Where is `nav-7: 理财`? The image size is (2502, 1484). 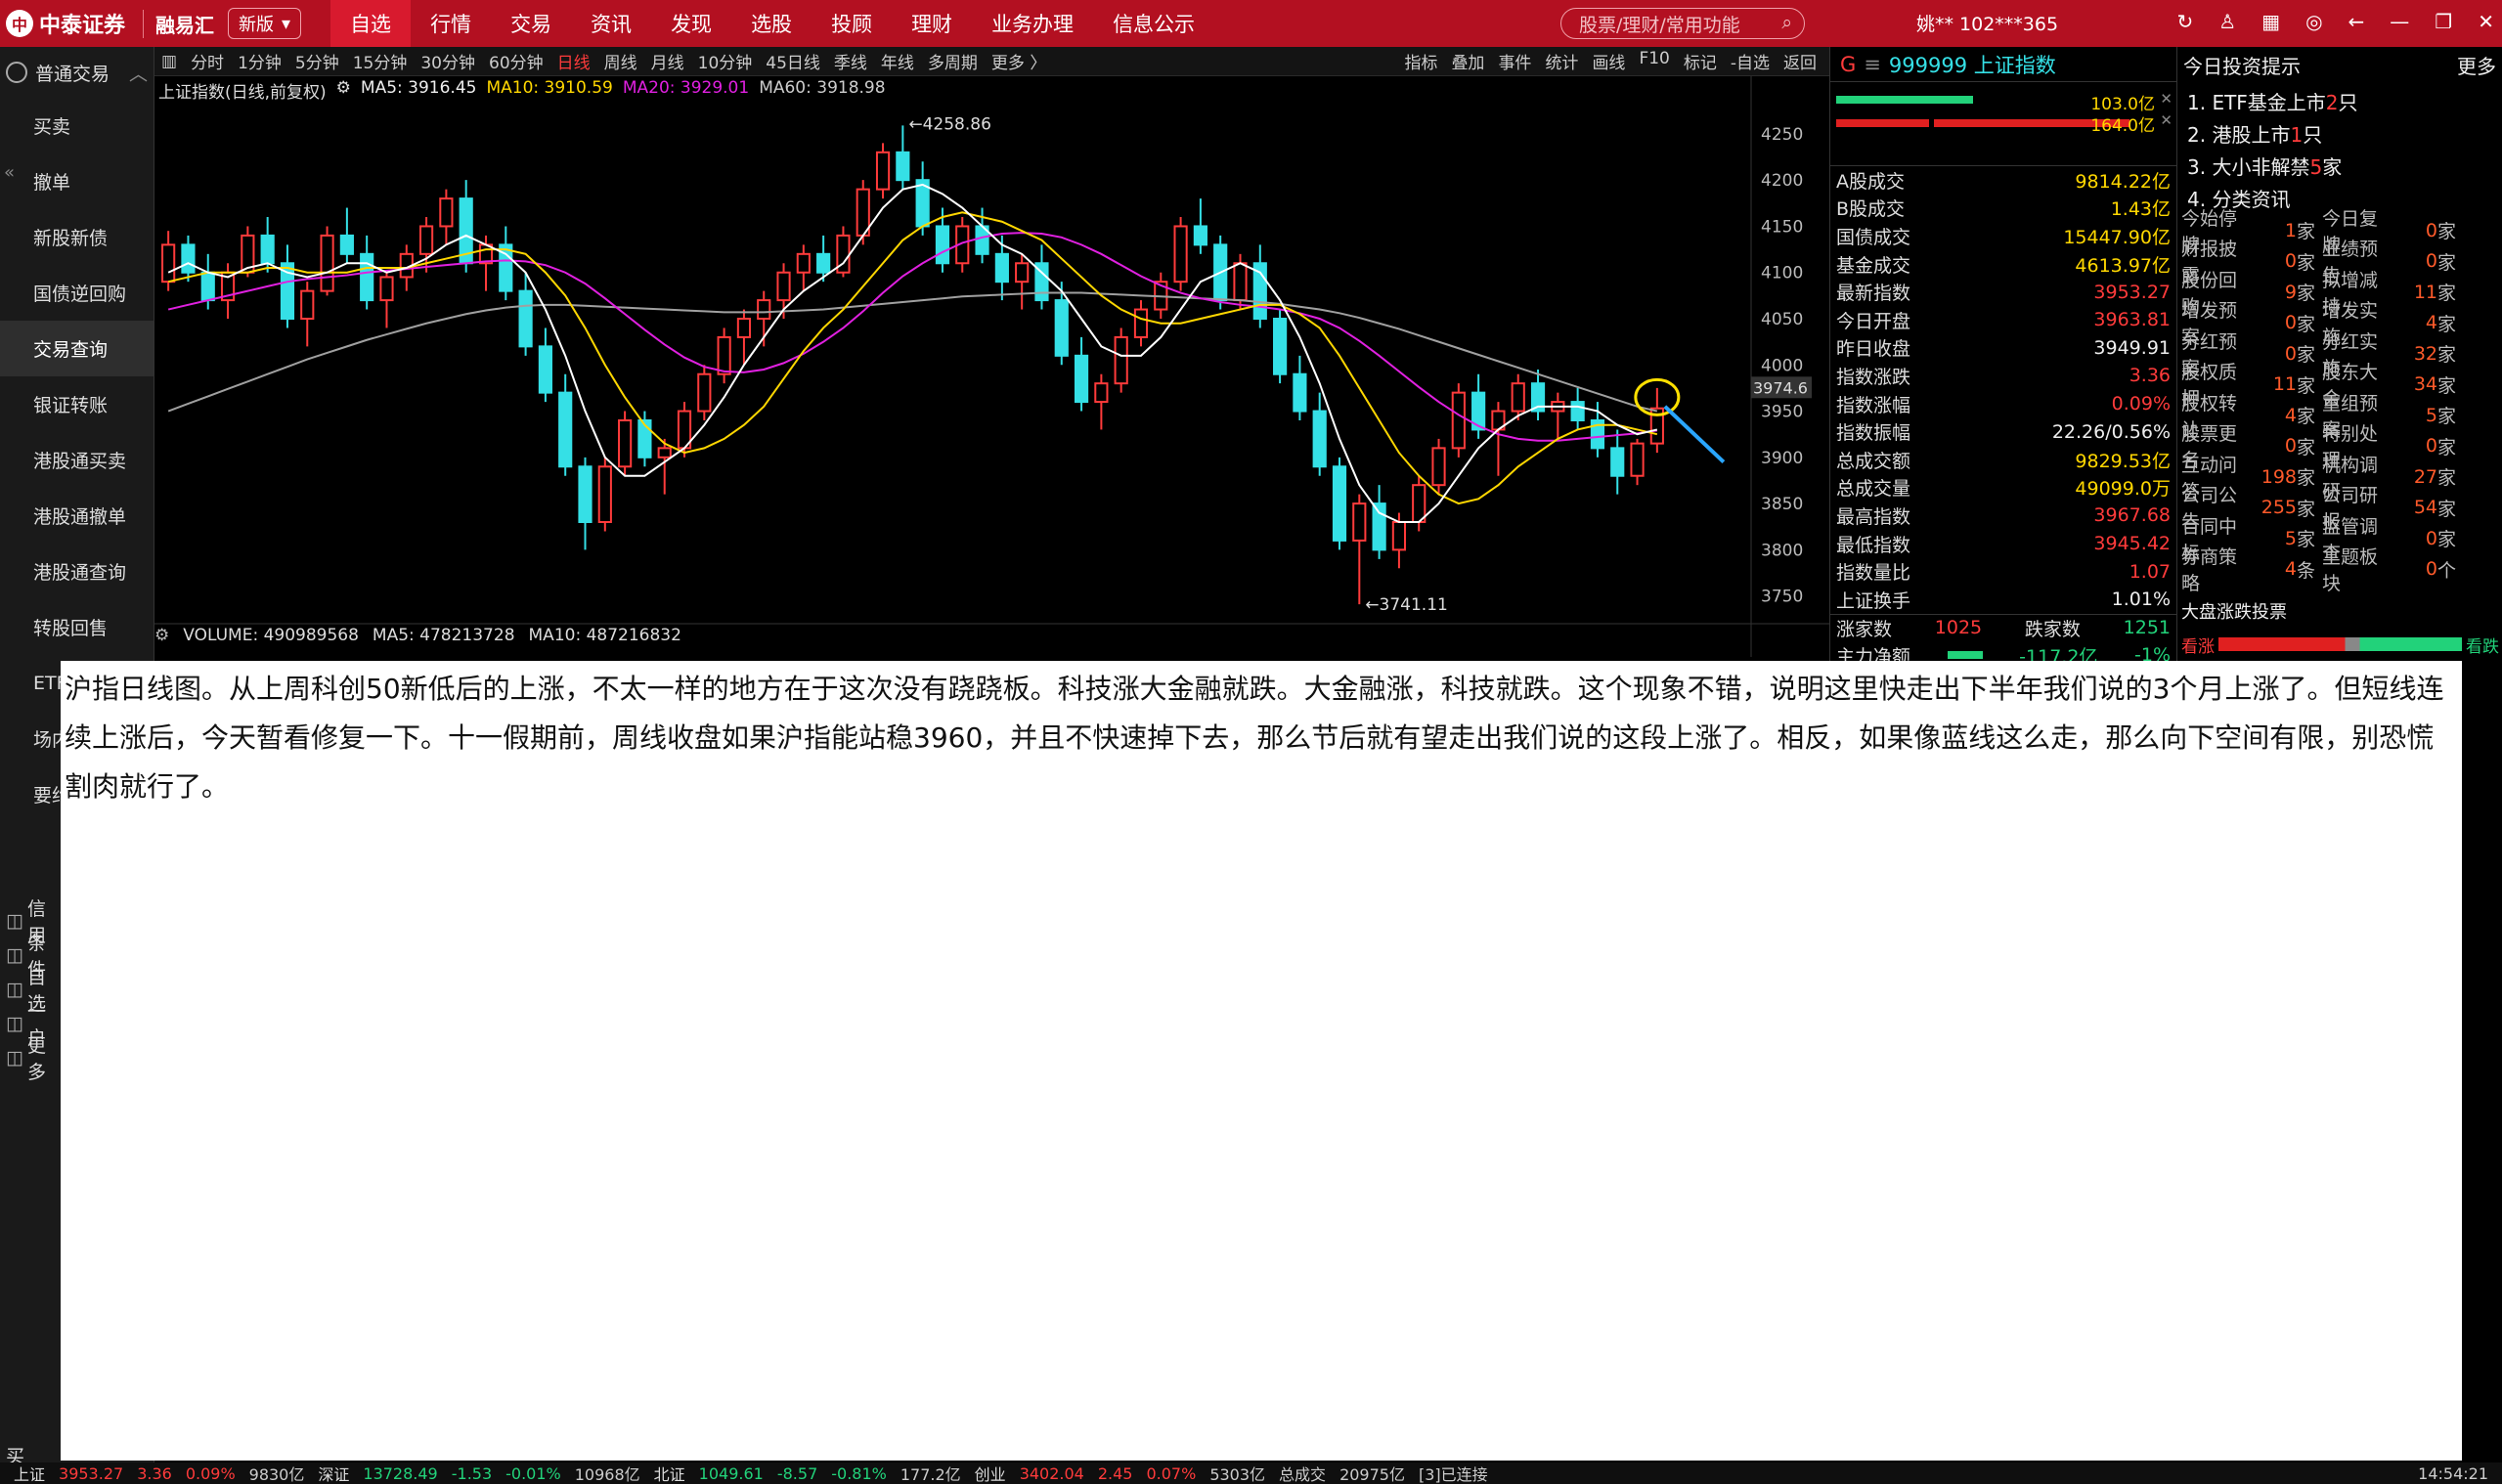
nav-7: 理财 is located at coordinates (932, 23).